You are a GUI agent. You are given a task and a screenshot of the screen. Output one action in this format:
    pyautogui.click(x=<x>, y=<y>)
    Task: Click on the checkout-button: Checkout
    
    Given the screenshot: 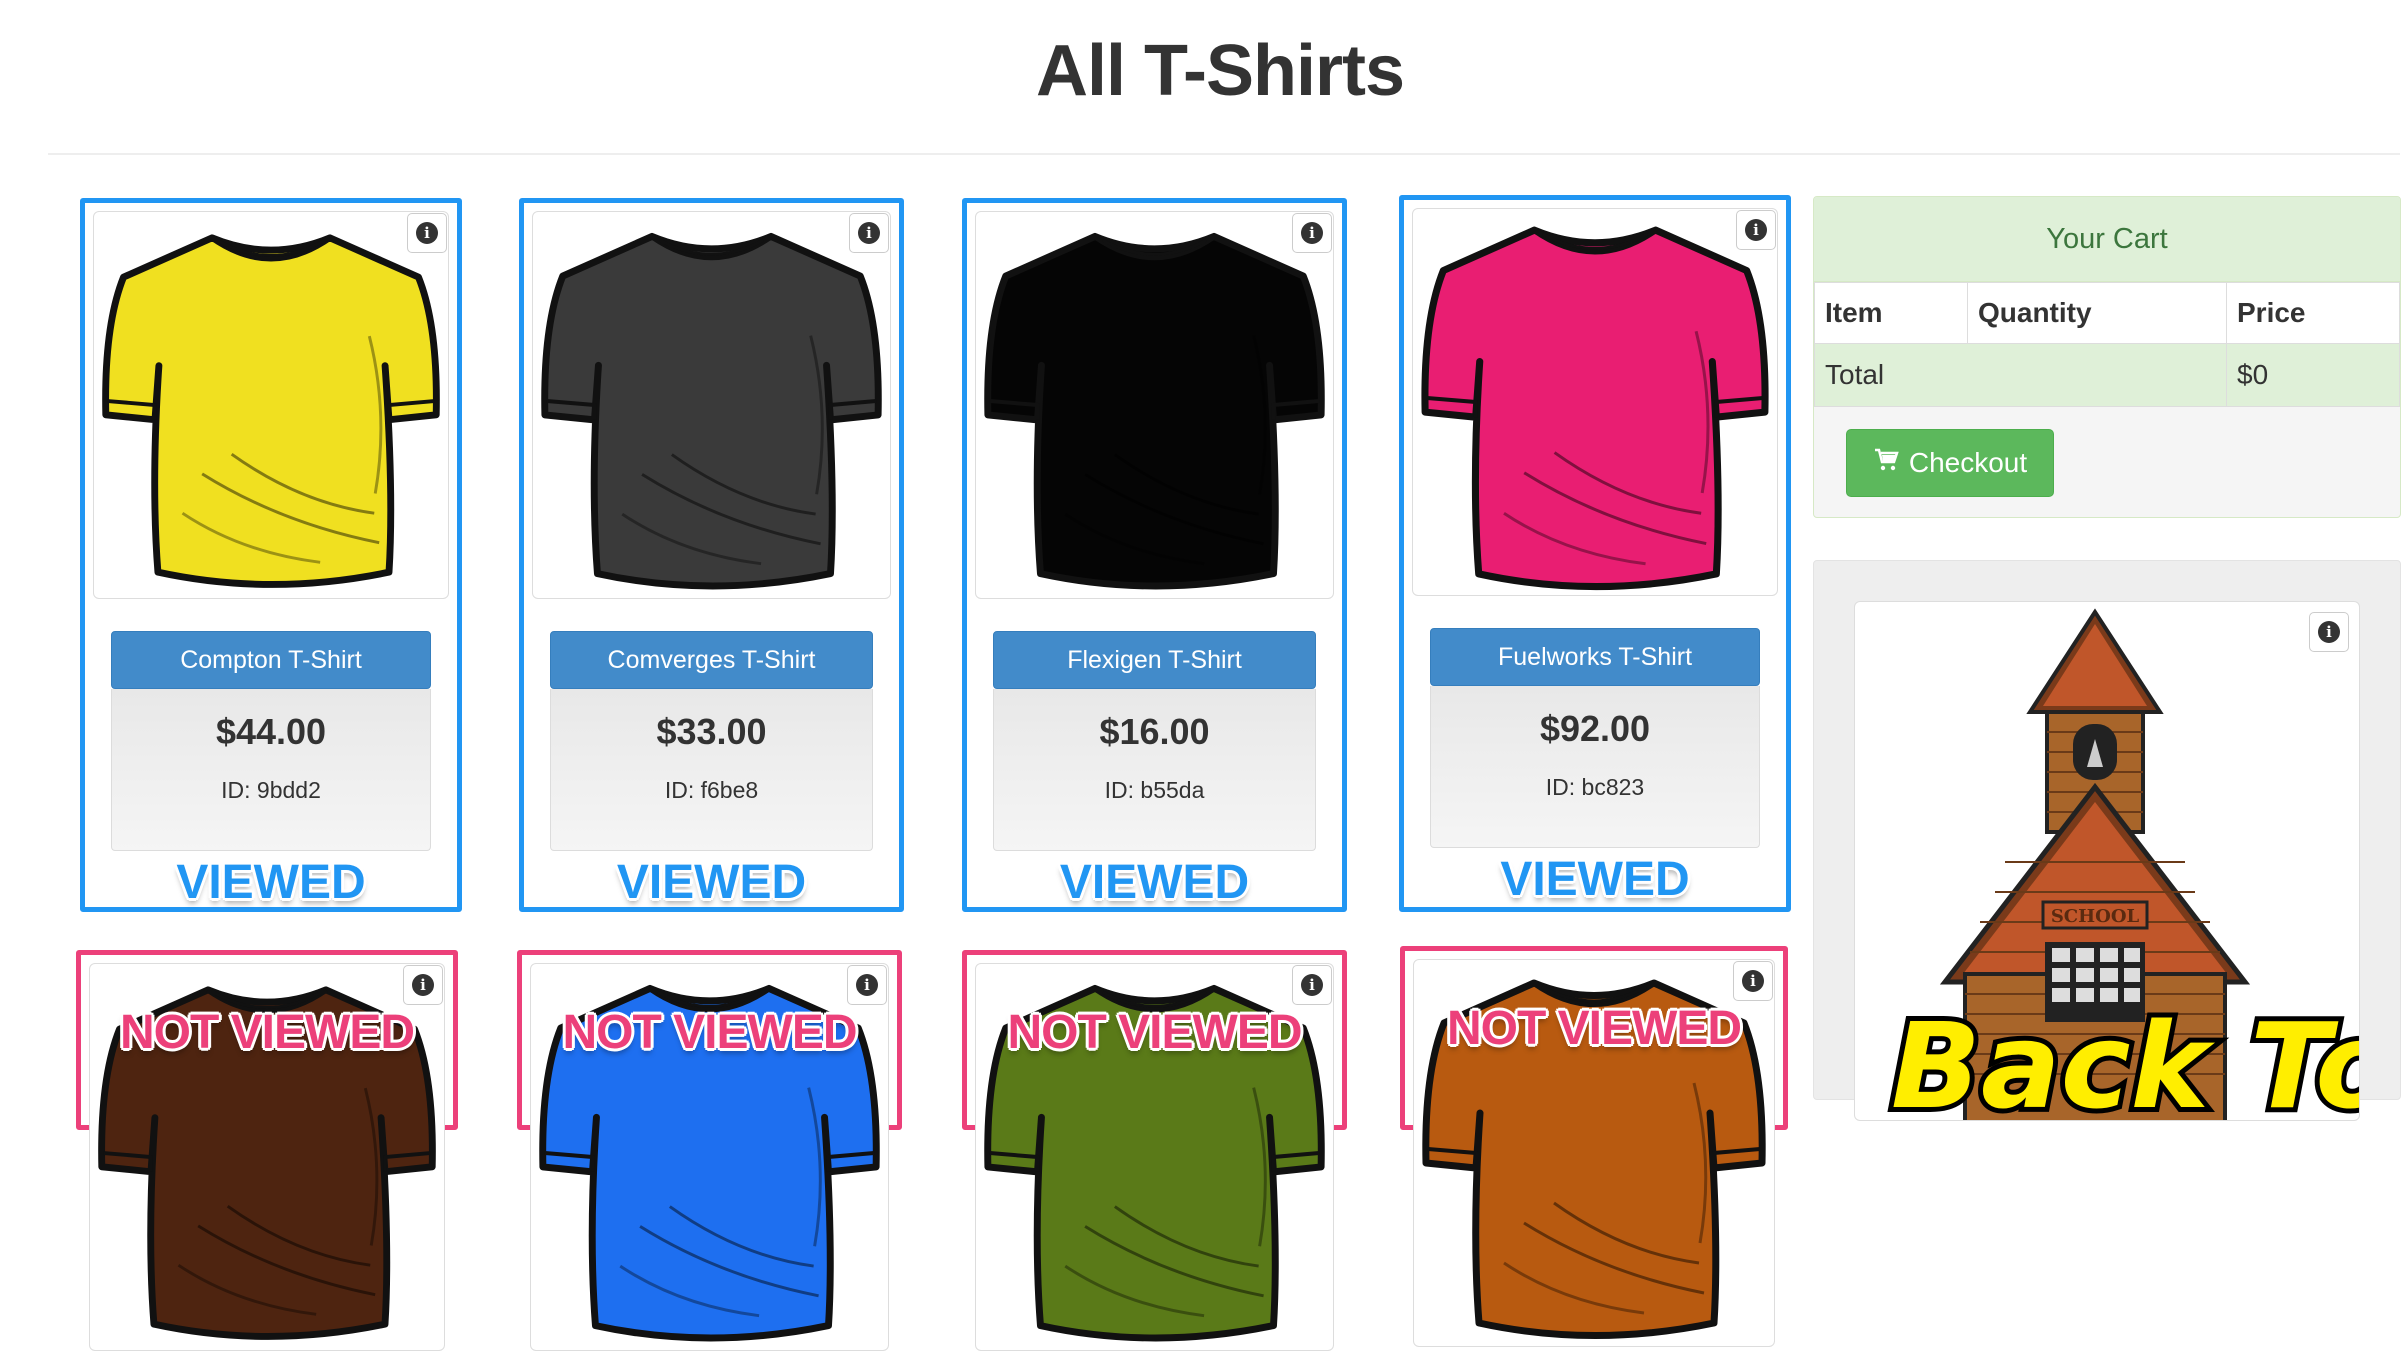 What is the action you would take?
    pyautogui.click(x=1950, y=463)
    